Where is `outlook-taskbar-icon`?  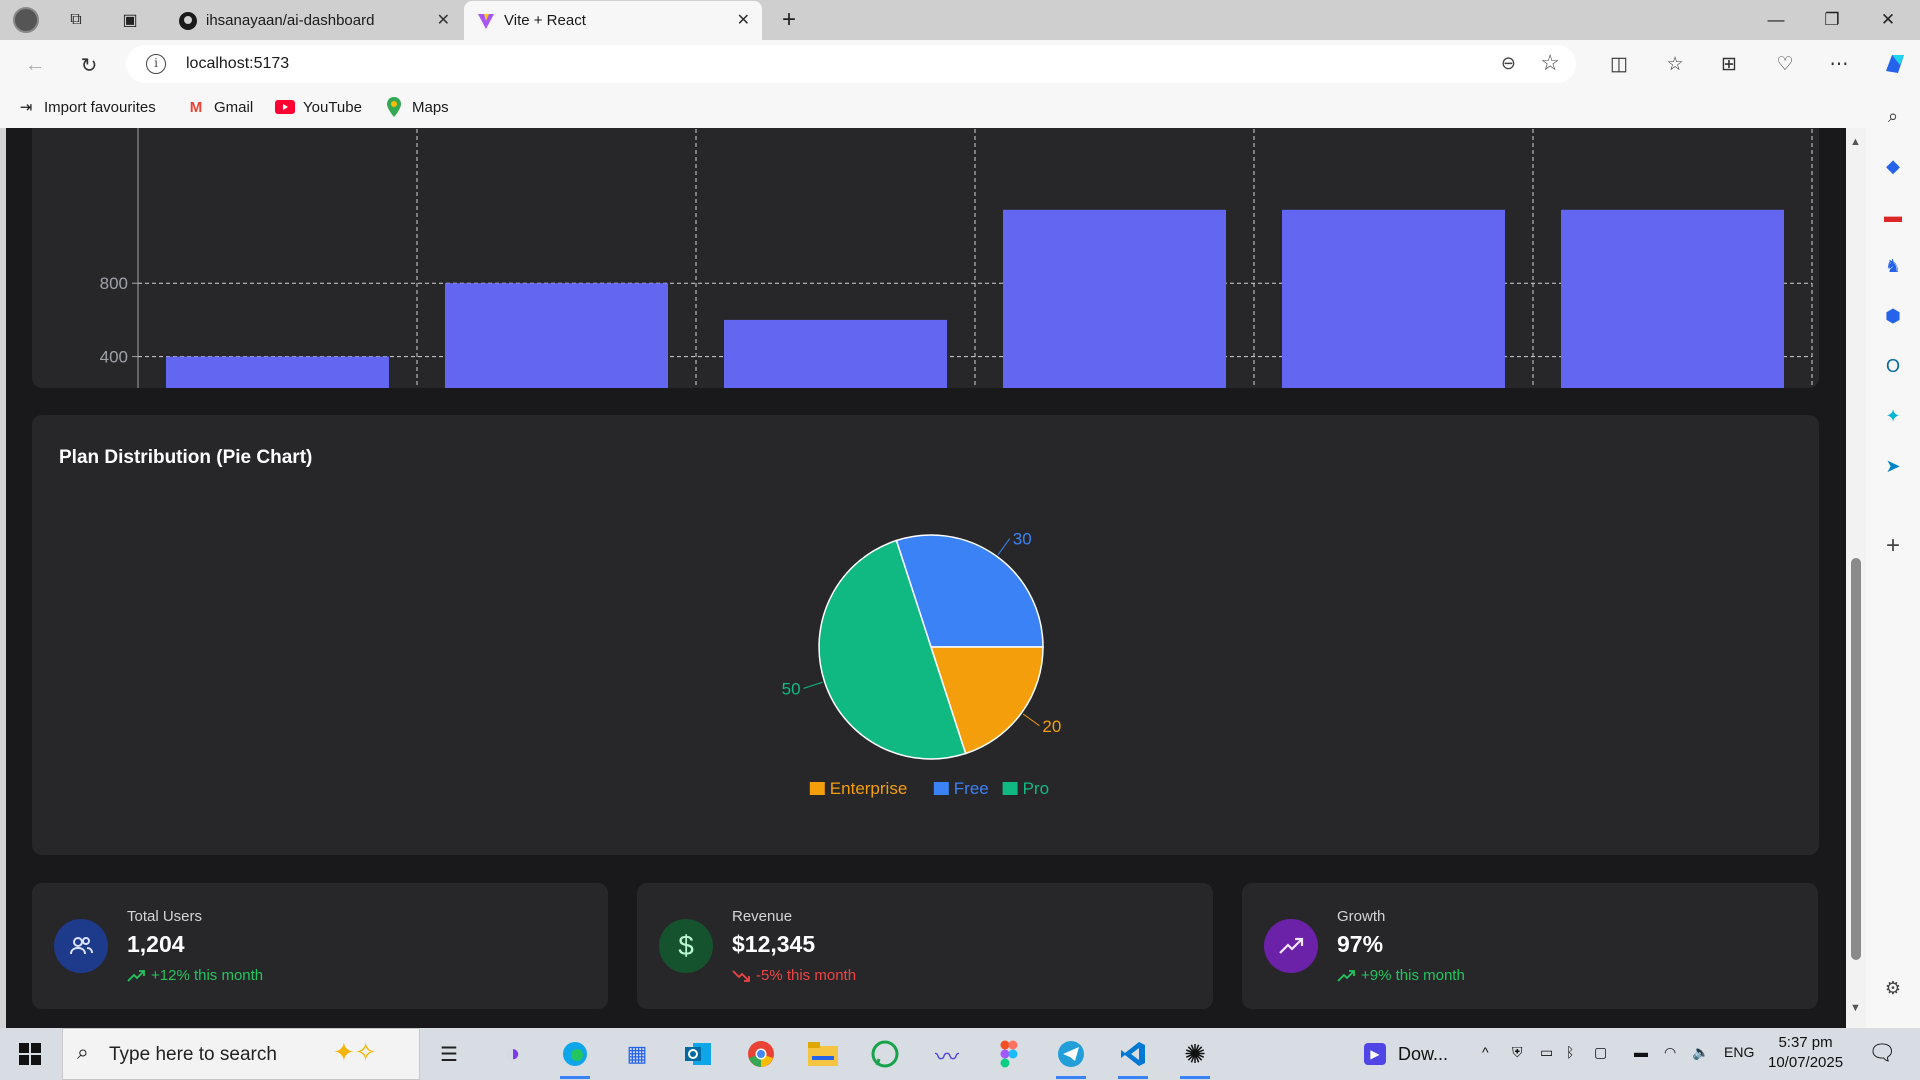 outlook-taskbar-icon is located at coordinates (699, 1054).